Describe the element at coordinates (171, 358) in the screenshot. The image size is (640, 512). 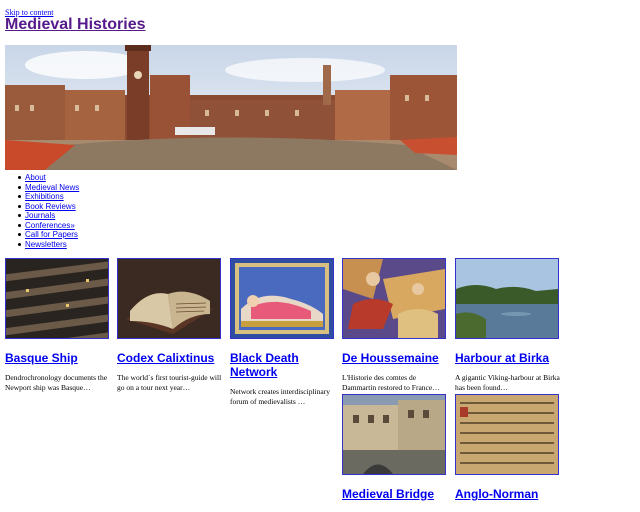
I see `article-title-link: Codex Calixtinus` at that location.